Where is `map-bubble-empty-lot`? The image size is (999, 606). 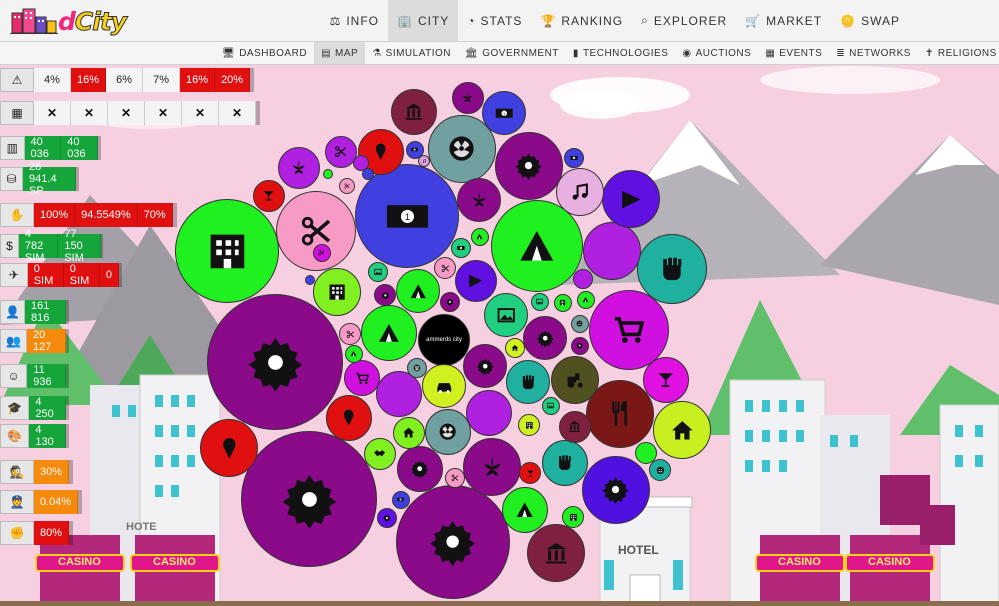 map-bubble-empty-lot is located at coordinates (489, 413).